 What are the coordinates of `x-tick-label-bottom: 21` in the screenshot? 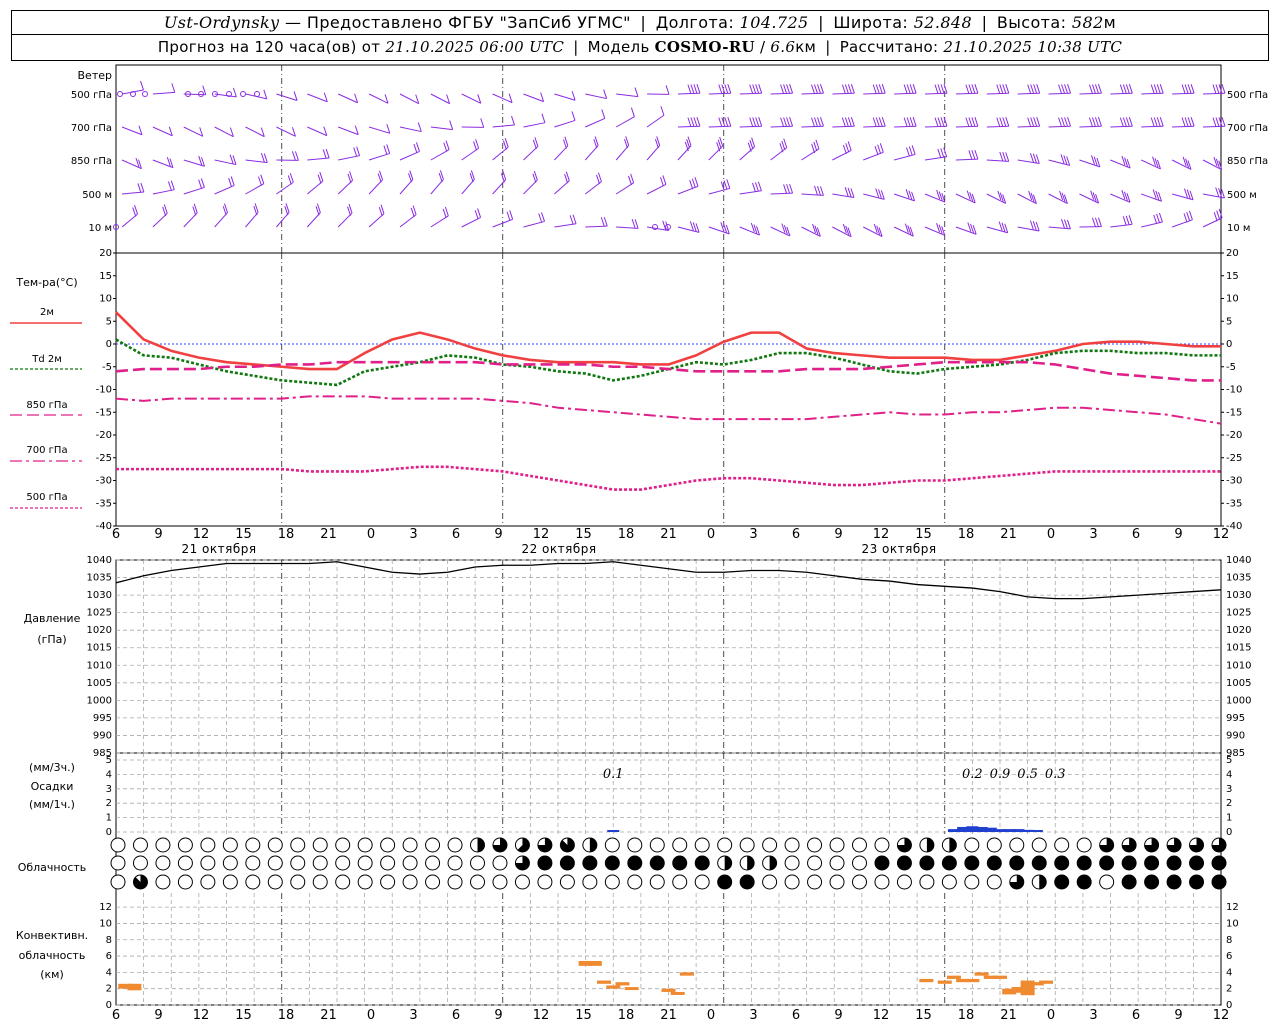 It's located at (1008, 1015).